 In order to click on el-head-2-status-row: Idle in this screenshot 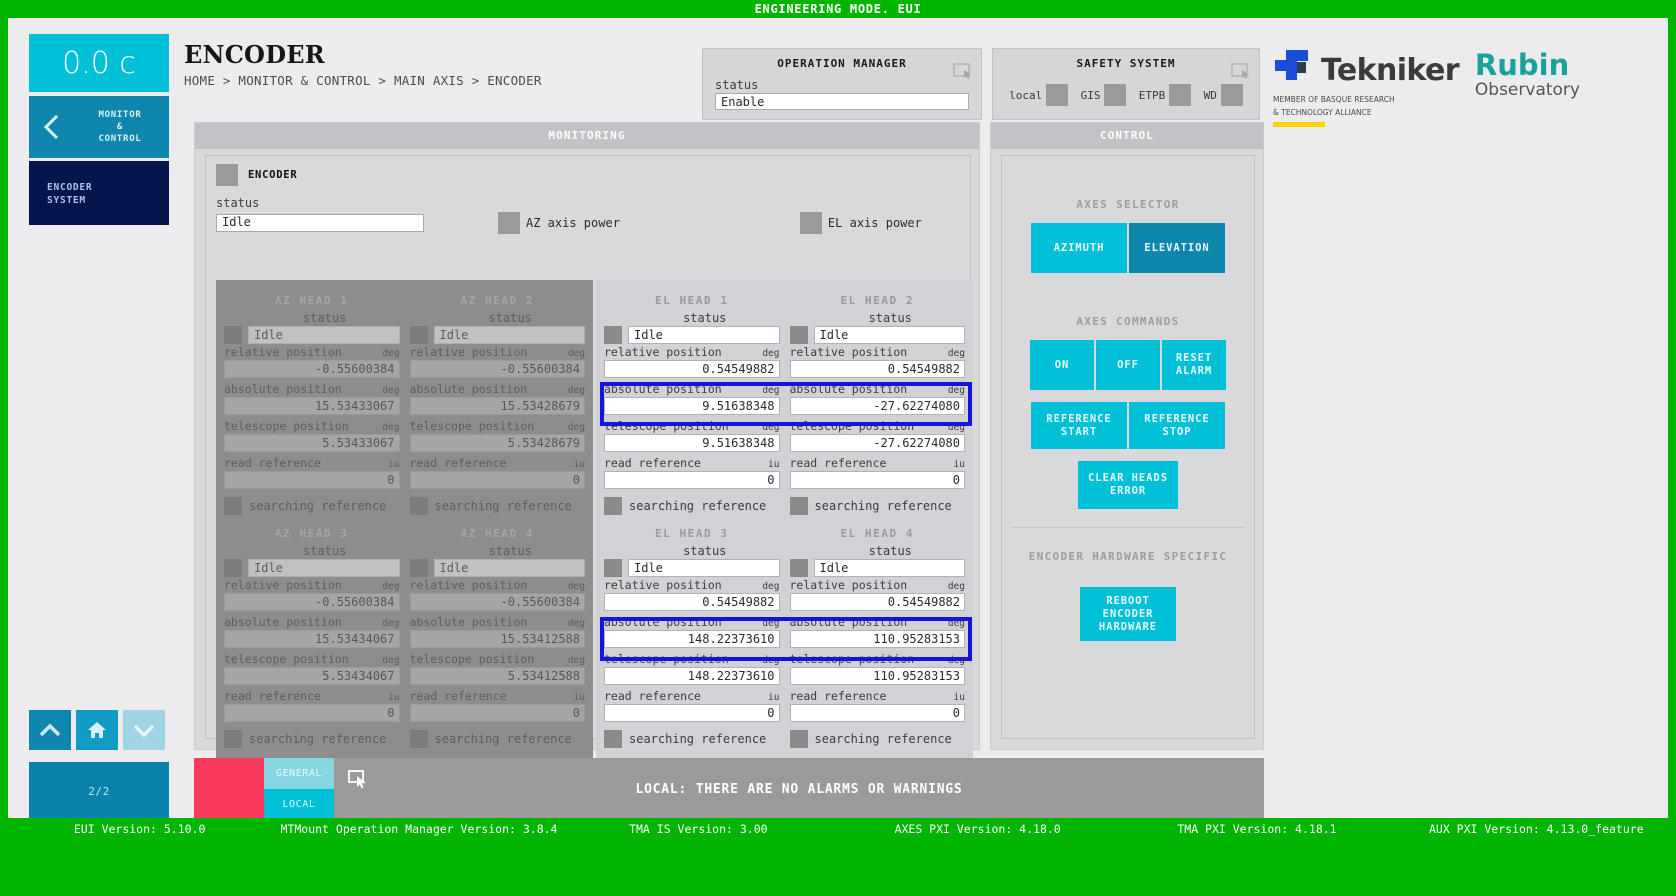, I will do `click(878, 335)`.